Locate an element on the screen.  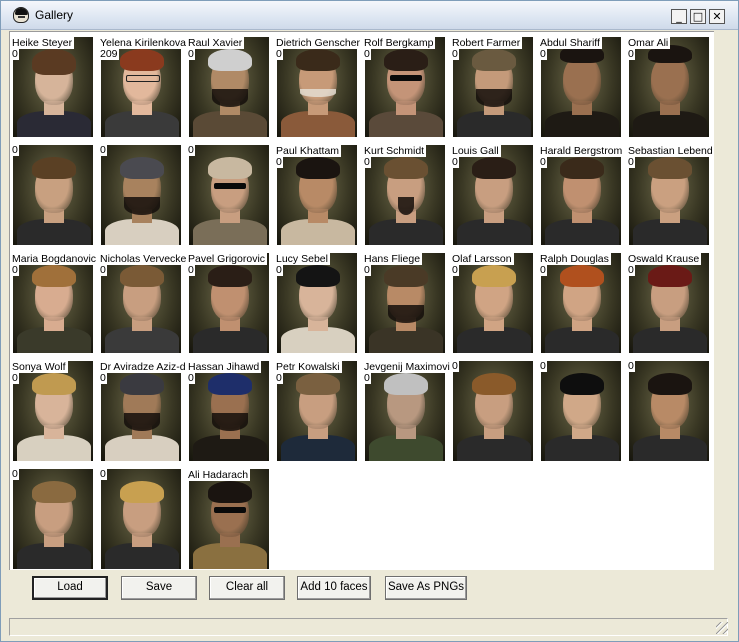
face-tile: Louis Gall 0 is located at coordinates (492, 195).